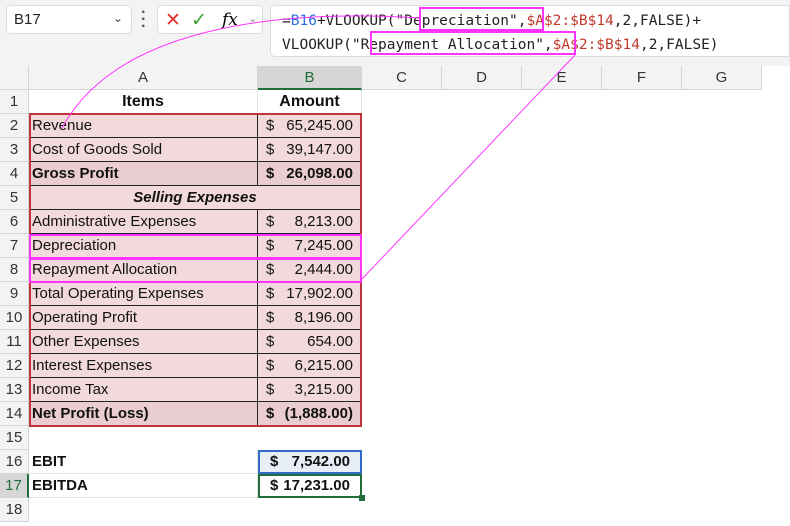  What do you see at coordinates (14, 150) in the screenshot?
I see `row-header-3: 3` at bounding box center [14, 150].